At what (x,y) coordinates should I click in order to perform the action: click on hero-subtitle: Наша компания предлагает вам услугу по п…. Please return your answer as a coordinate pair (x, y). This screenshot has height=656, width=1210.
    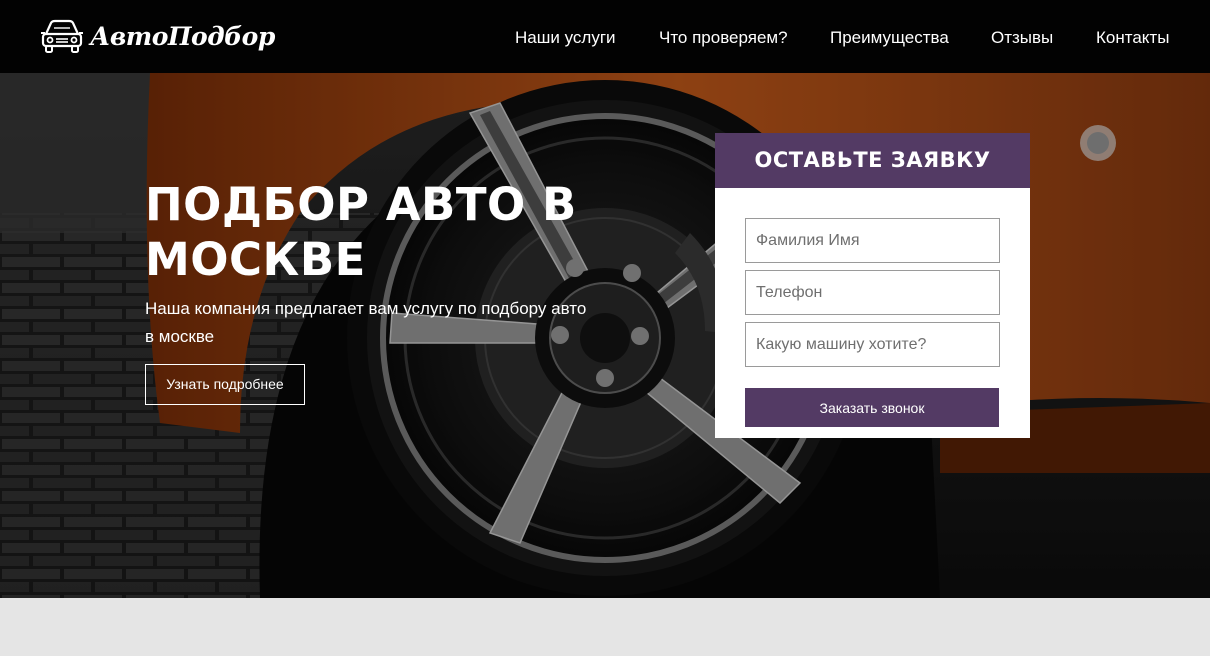
    Looking at the image, I should click on (366, 322).